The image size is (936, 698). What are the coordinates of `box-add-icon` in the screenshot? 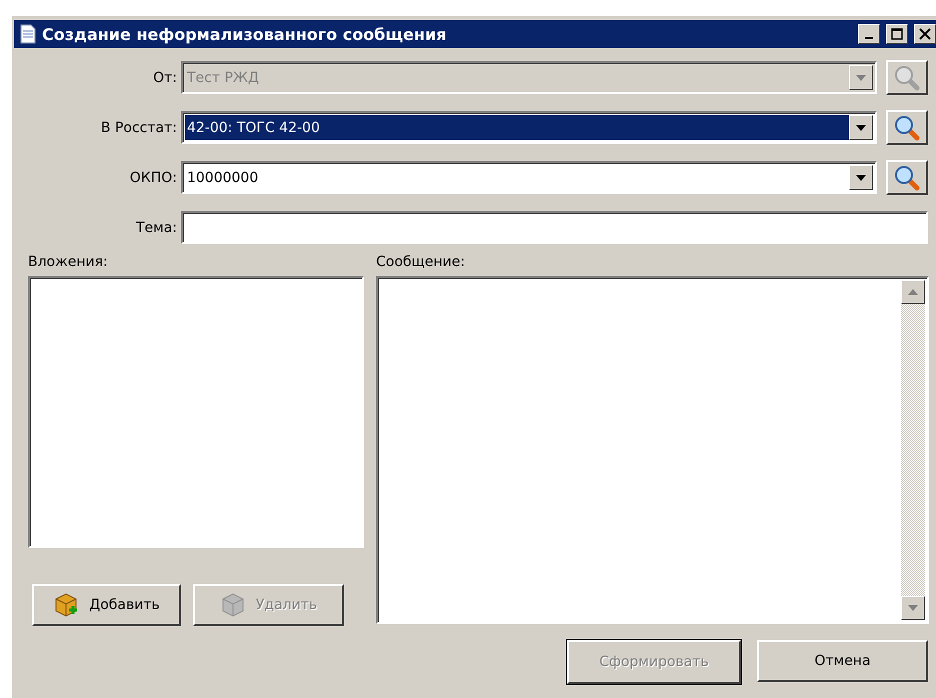 It's located at (66, 605).